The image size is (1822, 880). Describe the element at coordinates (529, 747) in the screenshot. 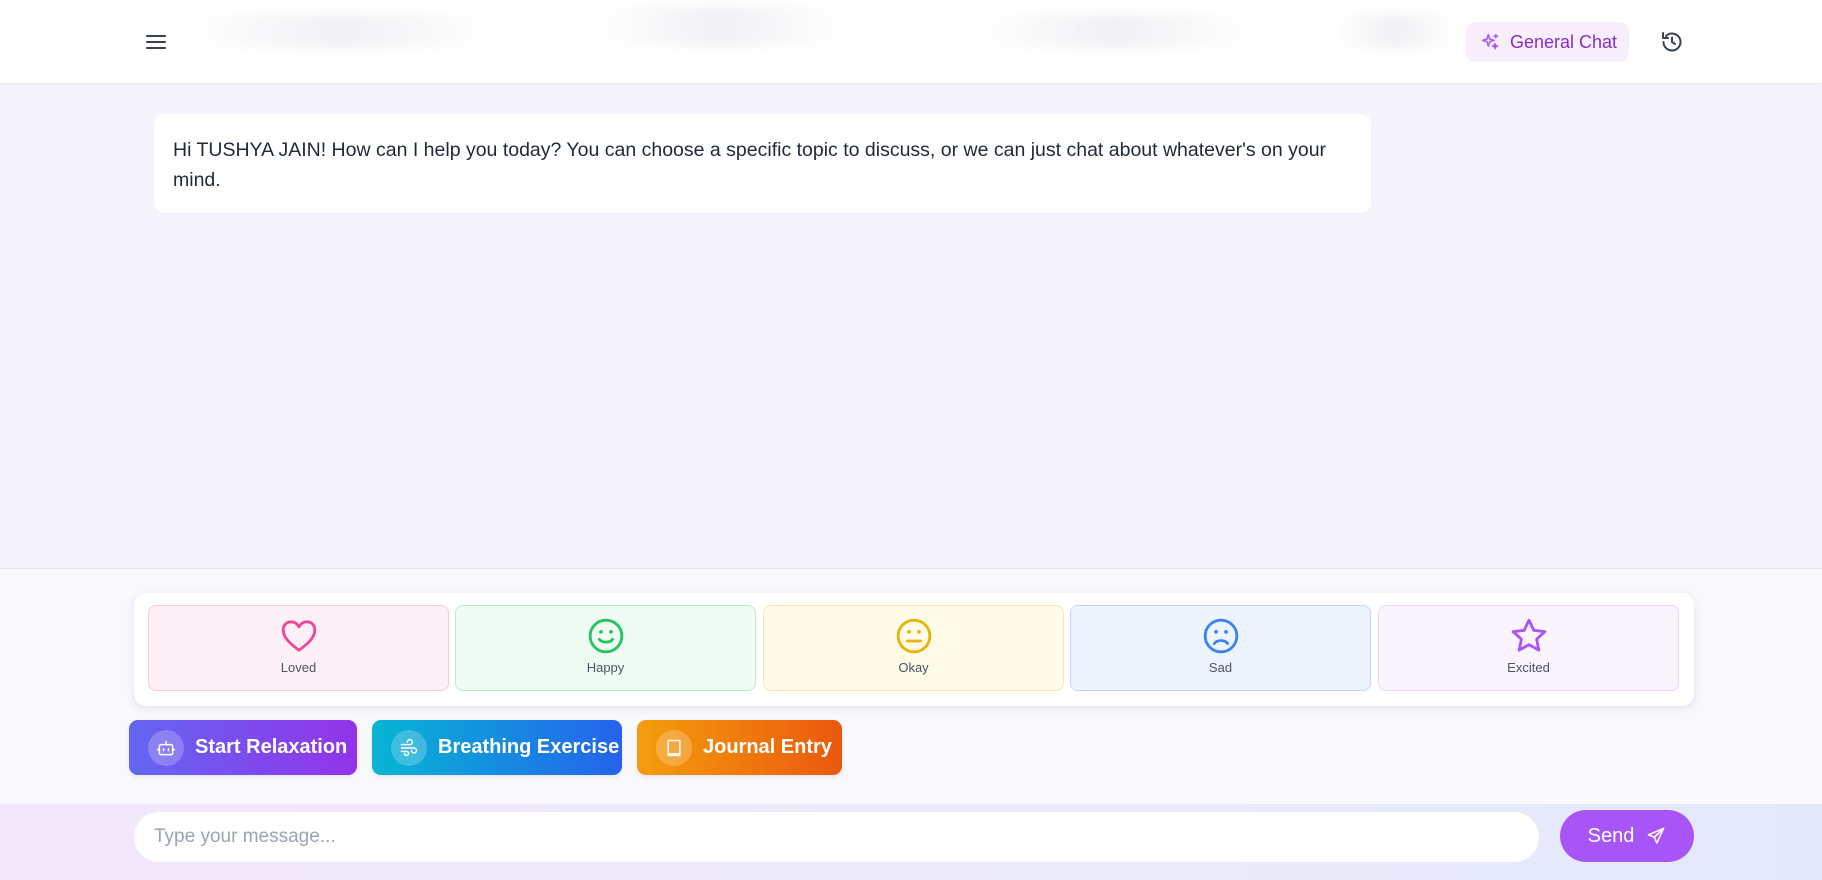

I see `action-label: Breathing Exercise` at that location.